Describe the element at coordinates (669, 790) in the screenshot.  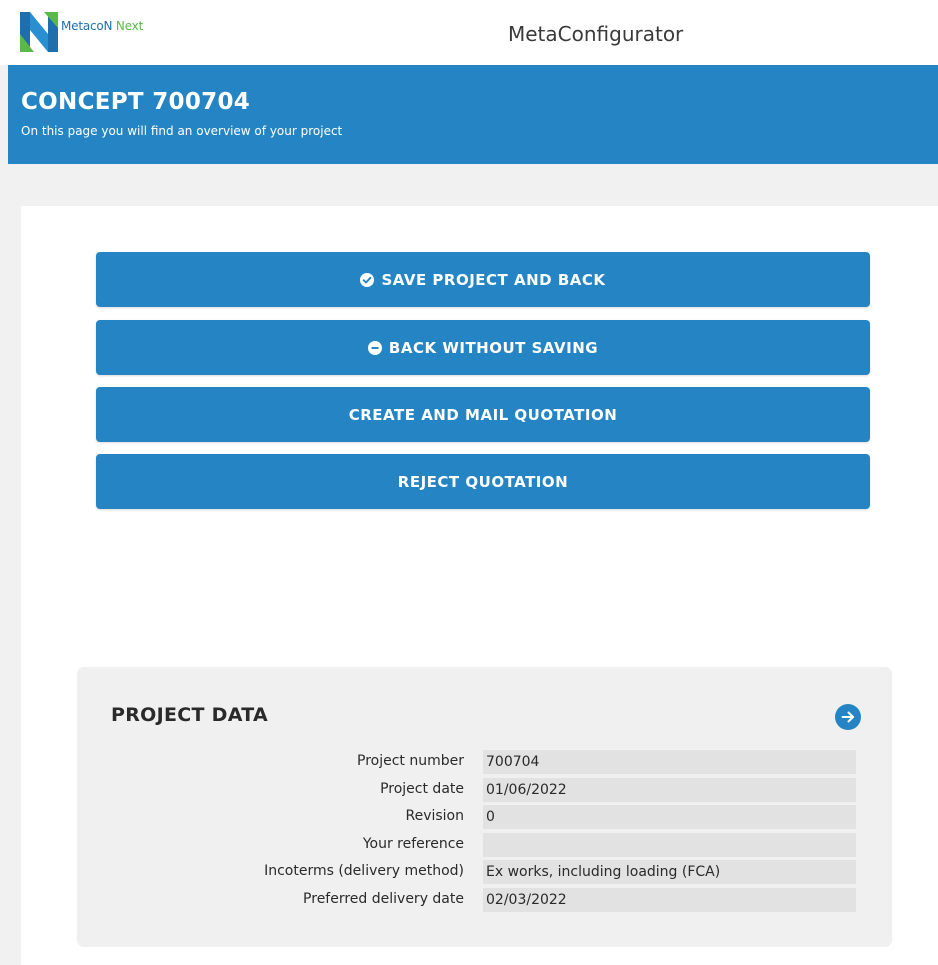
I see `project-date-value: 01/06/2022` at that location.